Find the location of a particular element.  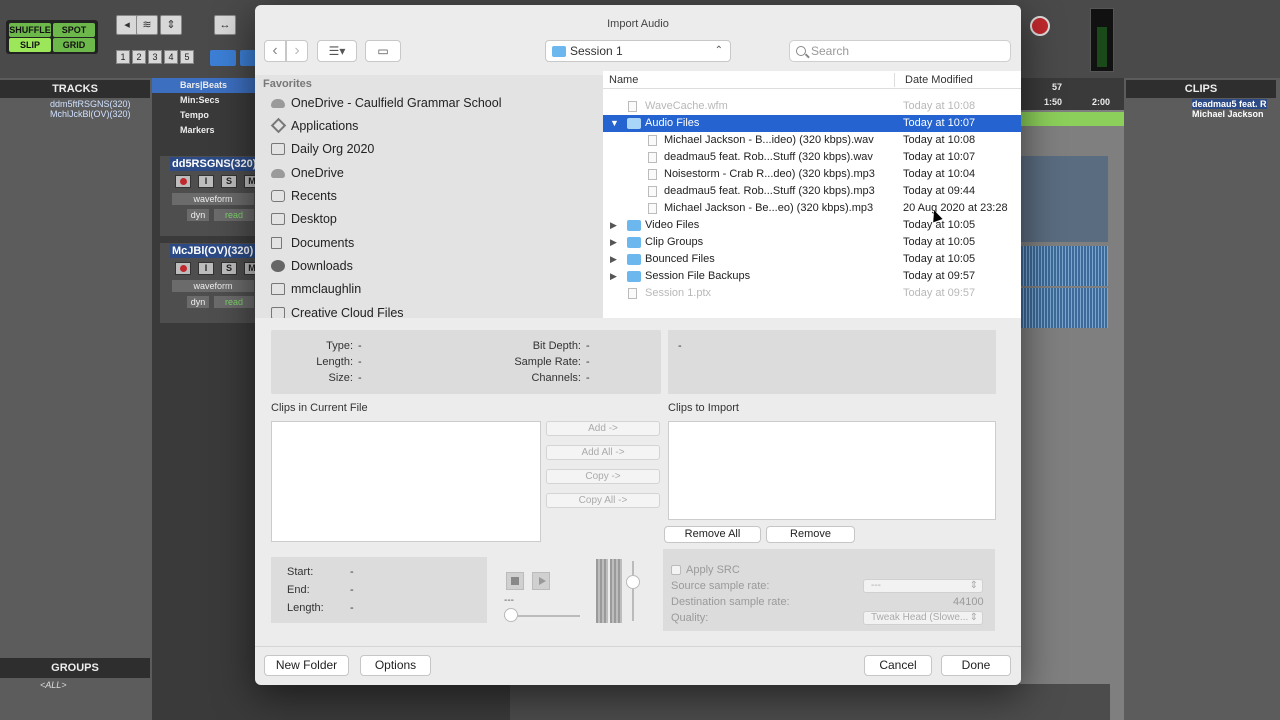

zoom-preset-3: 3 is located at coordinates (155, 57).